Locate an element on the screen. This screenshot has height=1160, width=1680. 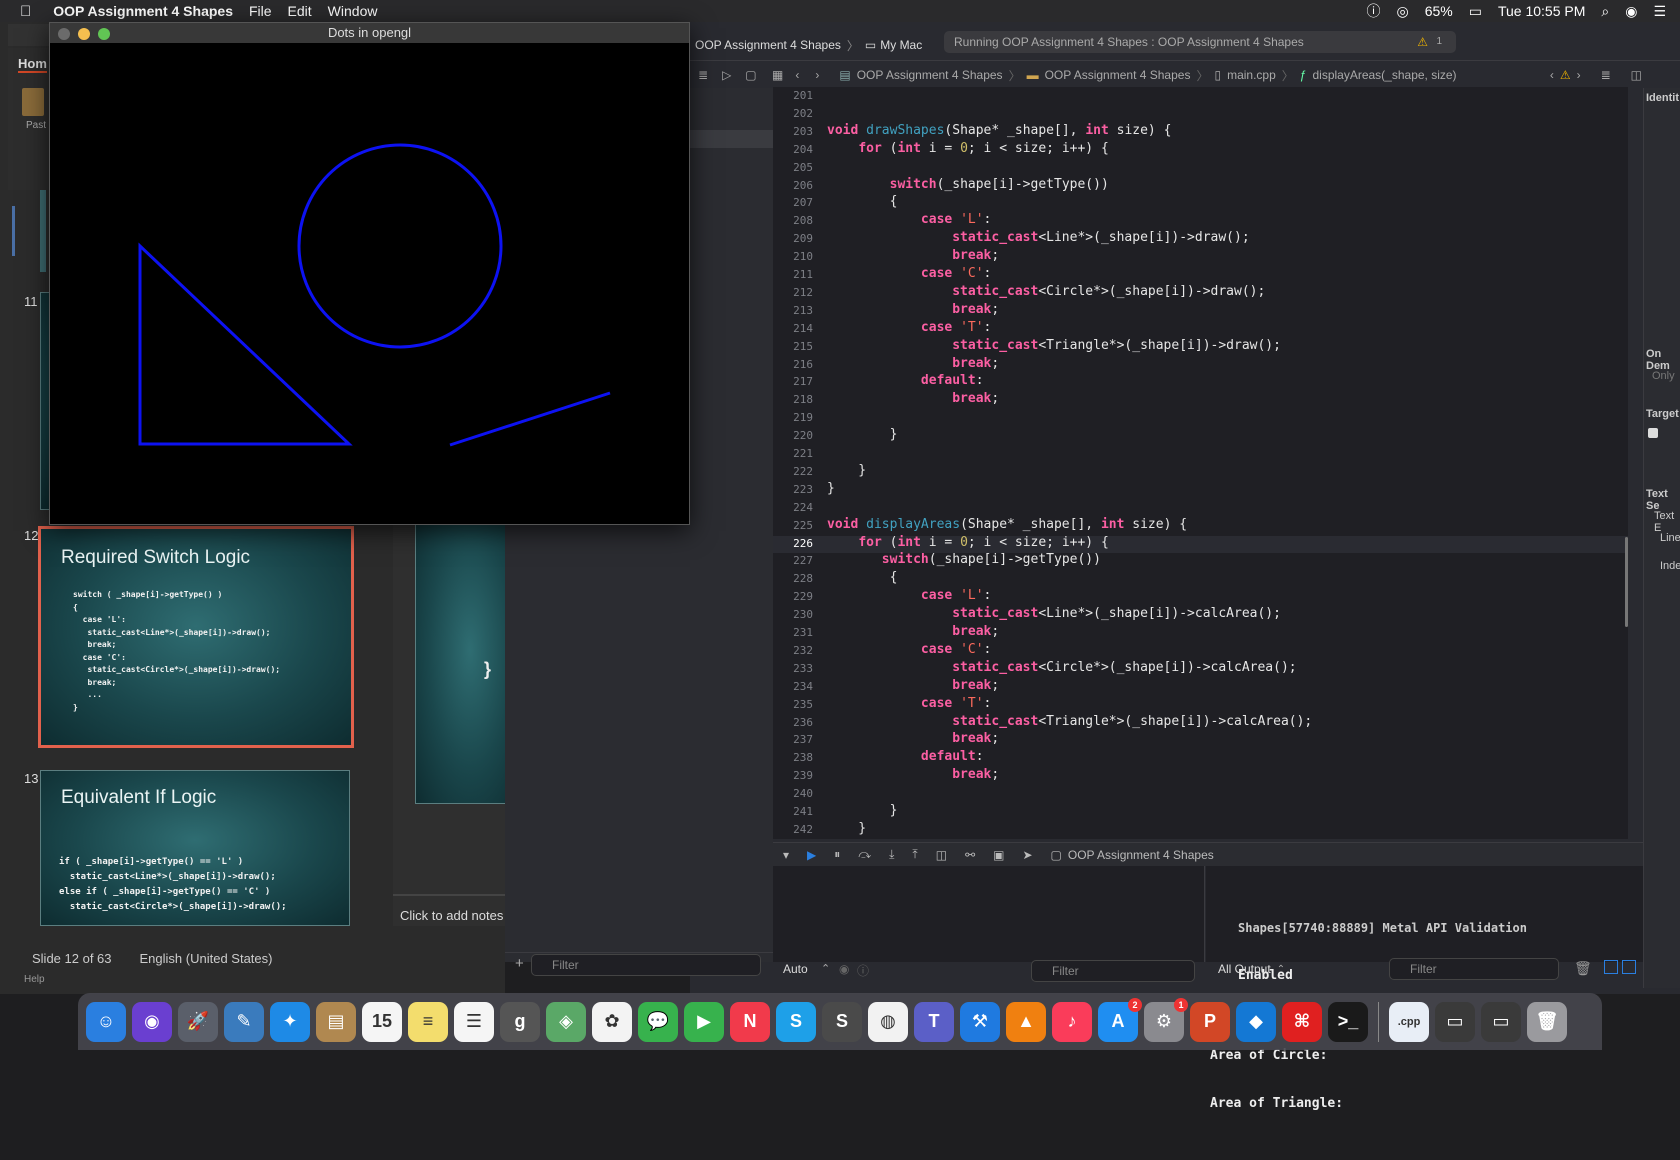
grammarly-icon: g is located at coordinates (520, 1021).